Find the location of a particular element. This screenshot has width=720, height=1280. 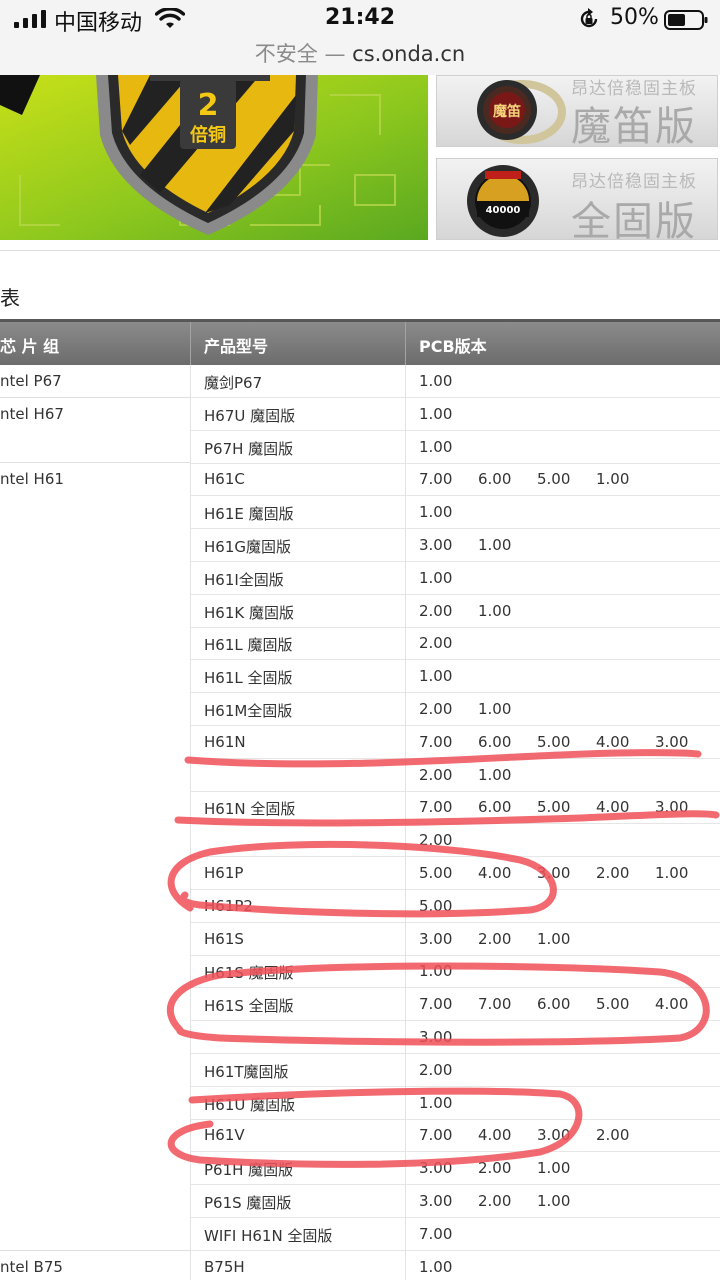

model-cell: H61V is located at coordinates (224, 1135).